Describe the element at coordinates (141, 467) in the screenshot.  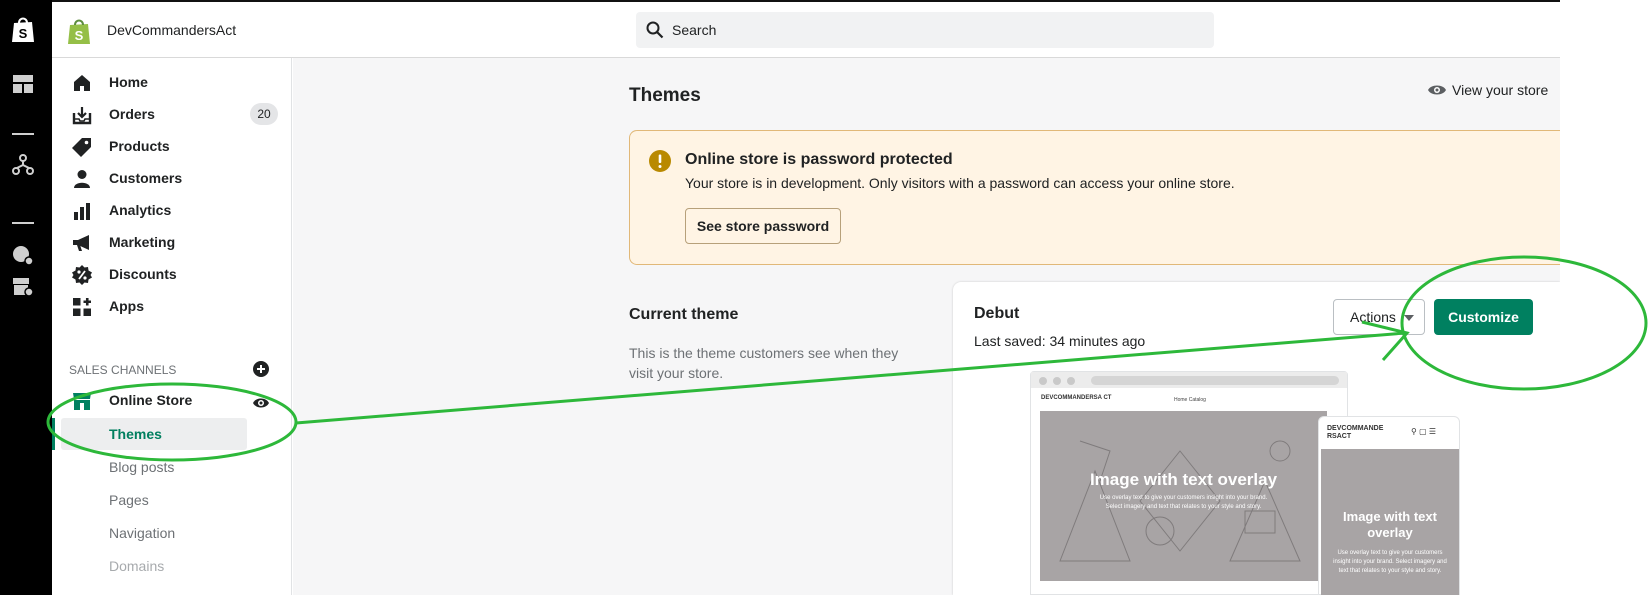
I see `sidebar-subitem-blog-posts: Blog posts` at that location.